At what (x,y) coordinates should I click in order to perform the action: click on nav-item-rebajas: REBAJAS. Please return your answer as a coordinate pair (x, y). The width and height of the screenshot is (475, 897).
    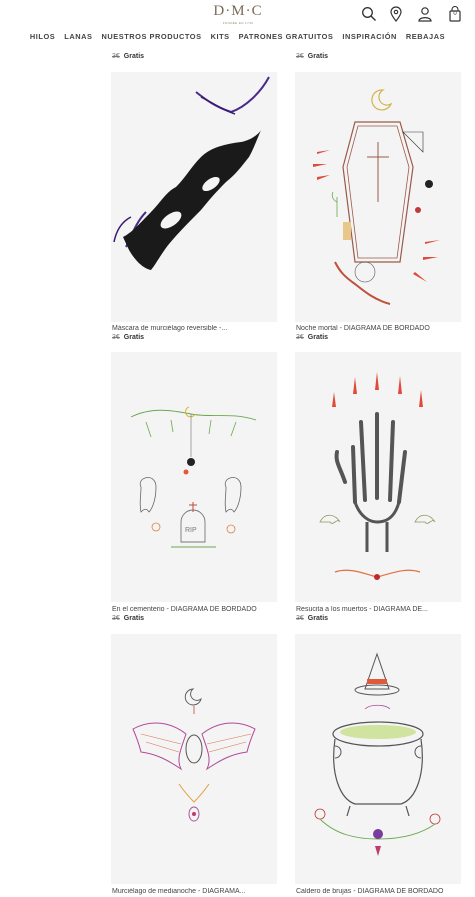
    Looking at the image, I should click on (425, 38).